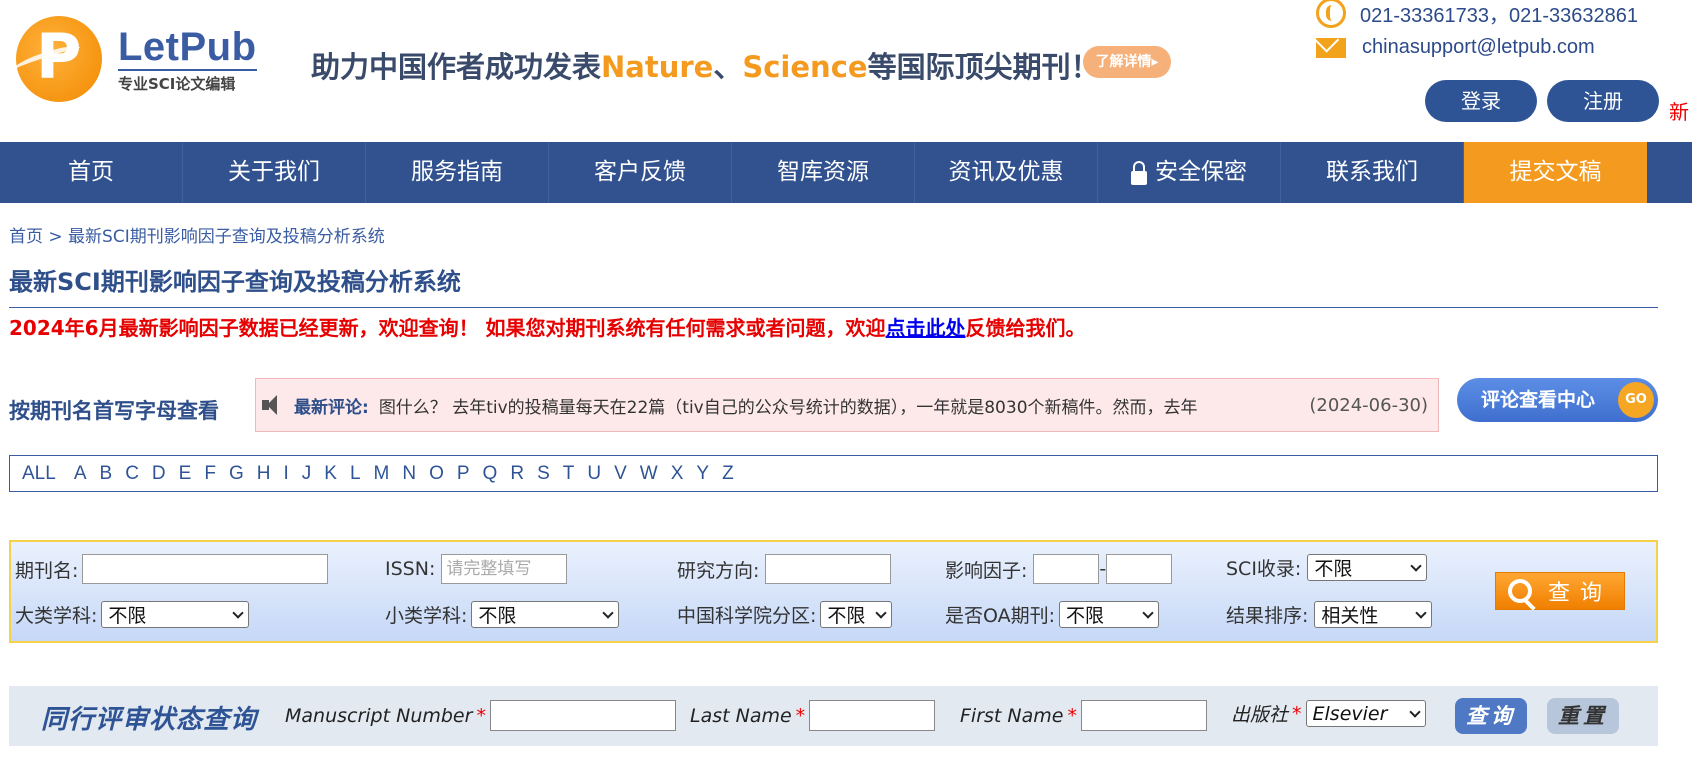 This screenshot has width=1692, height=775. What do you see at coordinates (926, 328) in the screenshot?
I see `feedback-link: 点击此处` at bounding box center [926, 328].